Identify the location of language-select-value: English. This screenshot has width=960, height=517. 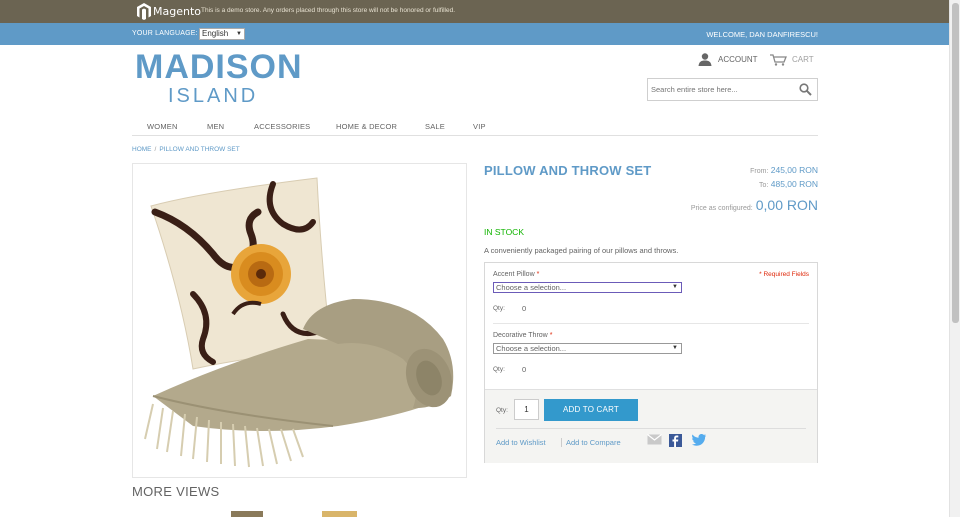
(215, 33).